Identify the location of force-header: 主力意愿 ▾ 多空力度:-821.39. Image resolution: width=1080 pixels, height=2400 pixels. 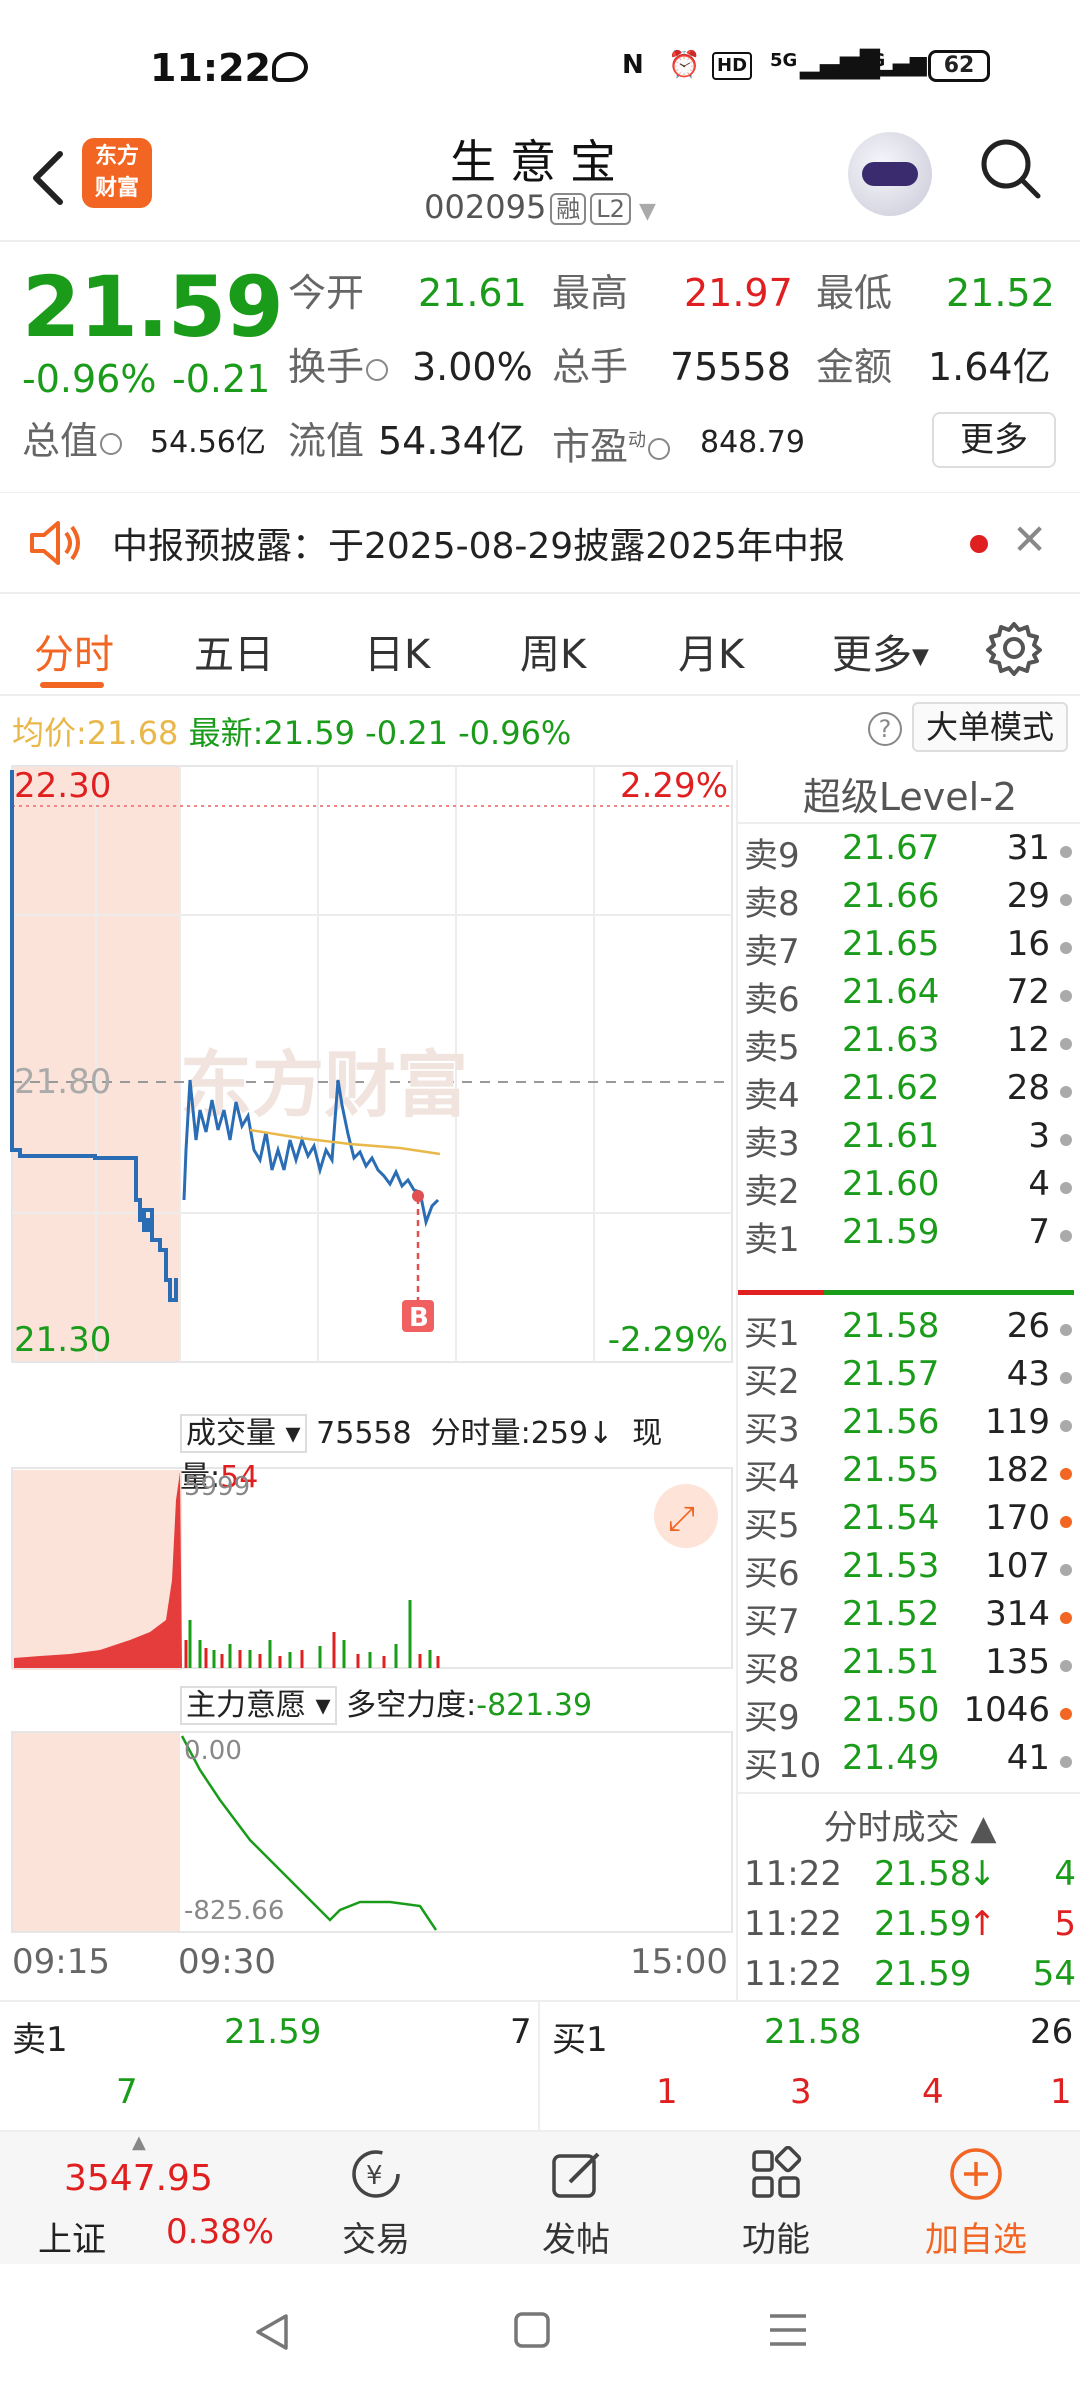
(386, 1702).